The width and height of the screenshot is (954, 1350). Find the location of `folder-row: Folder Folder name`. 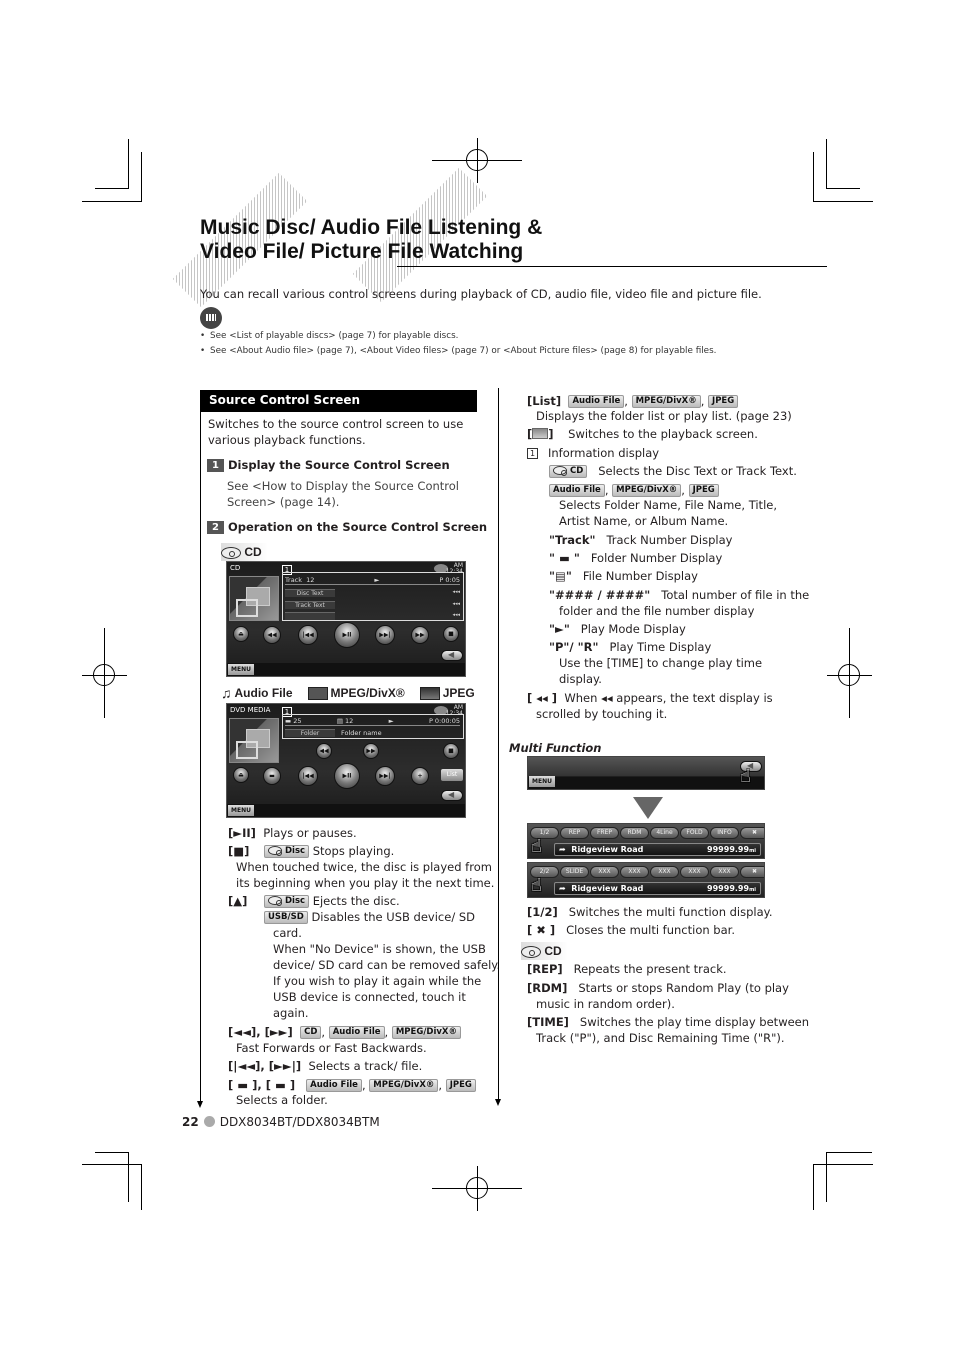

folder-row: Folder Folder name is located at coordinates (372, 733).